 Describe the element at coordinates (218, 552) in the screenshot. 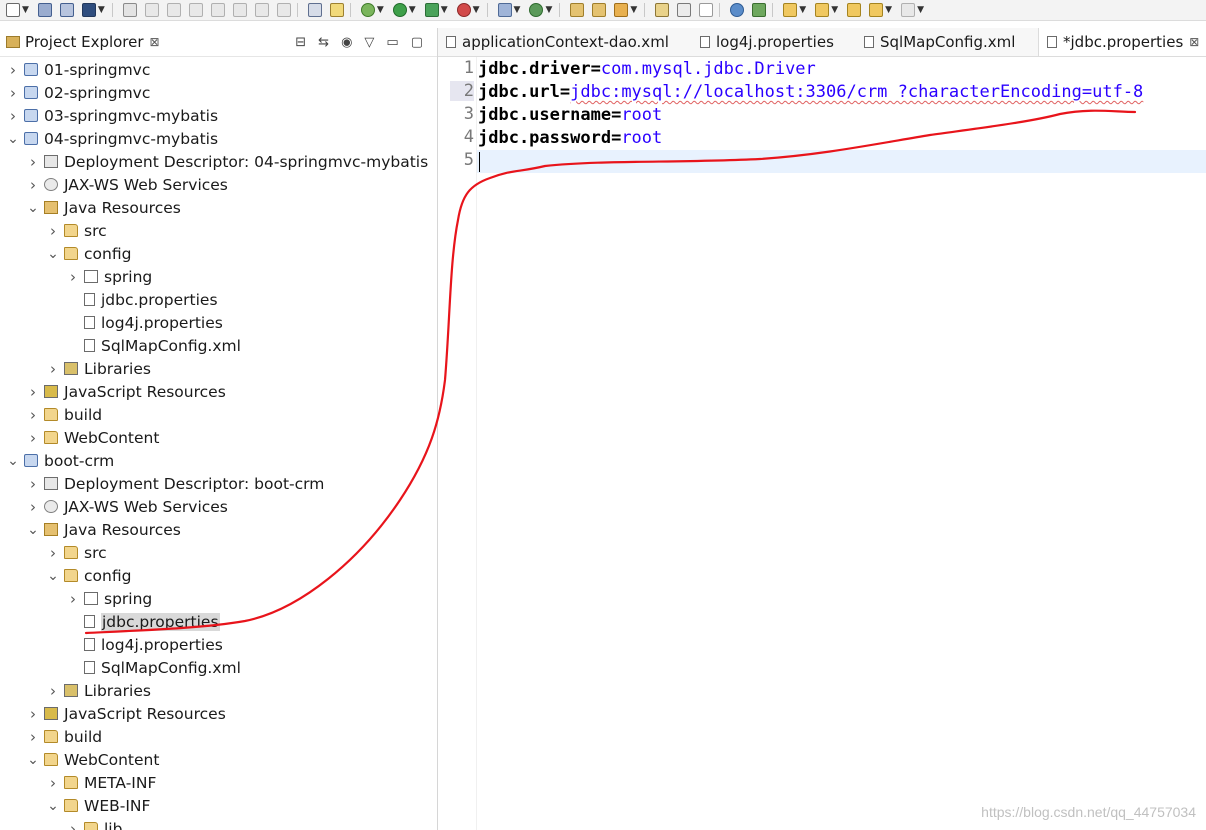

I see `tree-item: › src` at that location.